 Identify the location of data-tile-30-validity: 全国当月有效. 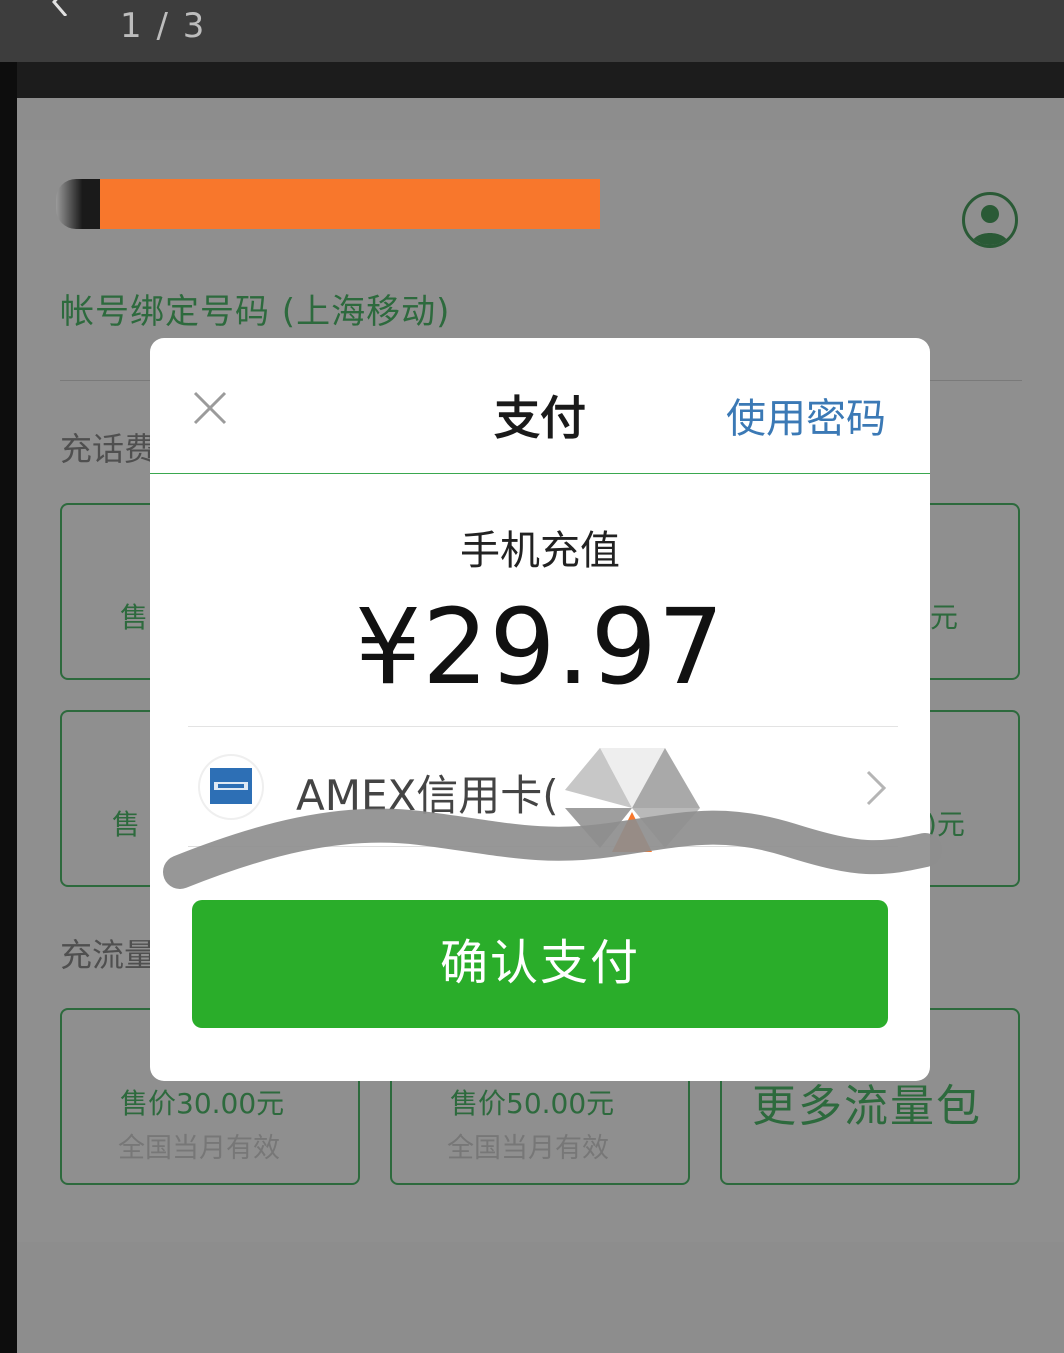
(199, 1148).